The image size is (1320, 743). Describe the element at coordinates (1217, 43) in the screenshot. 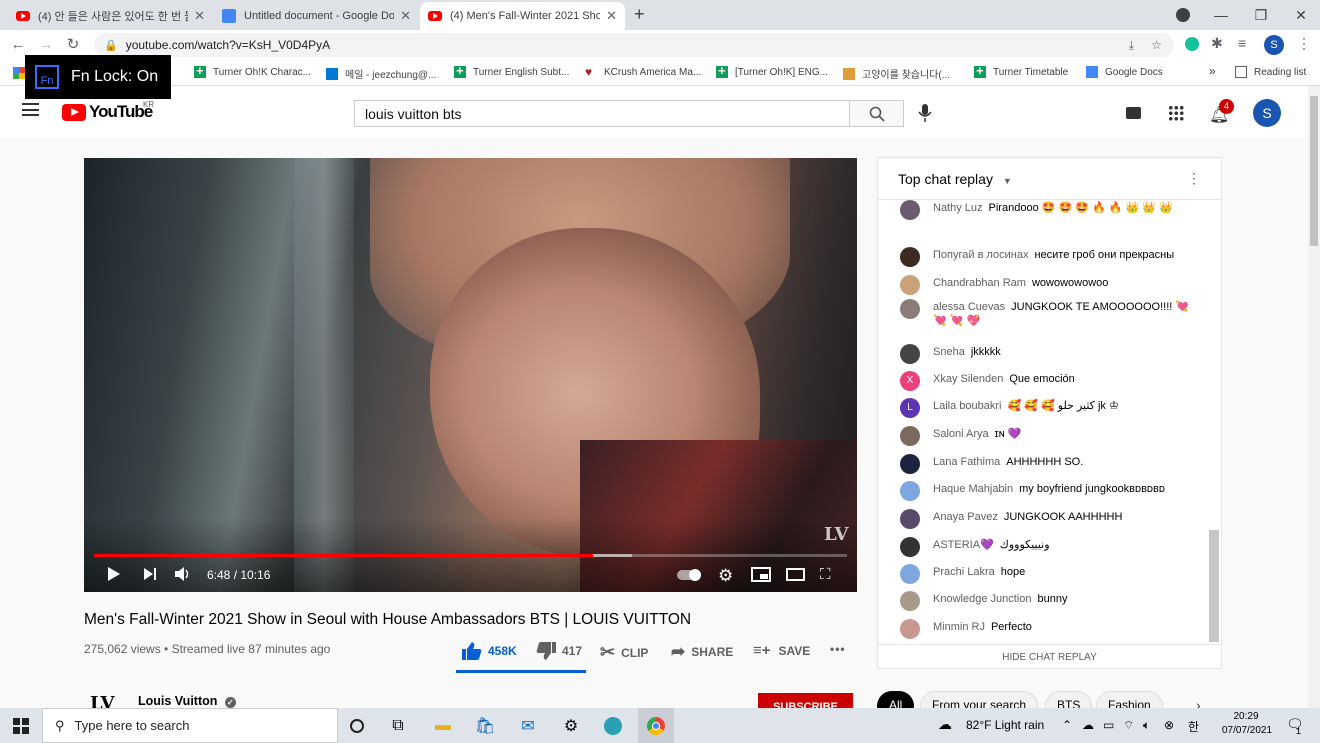

I see `extensions-icon: ✱` at that location.